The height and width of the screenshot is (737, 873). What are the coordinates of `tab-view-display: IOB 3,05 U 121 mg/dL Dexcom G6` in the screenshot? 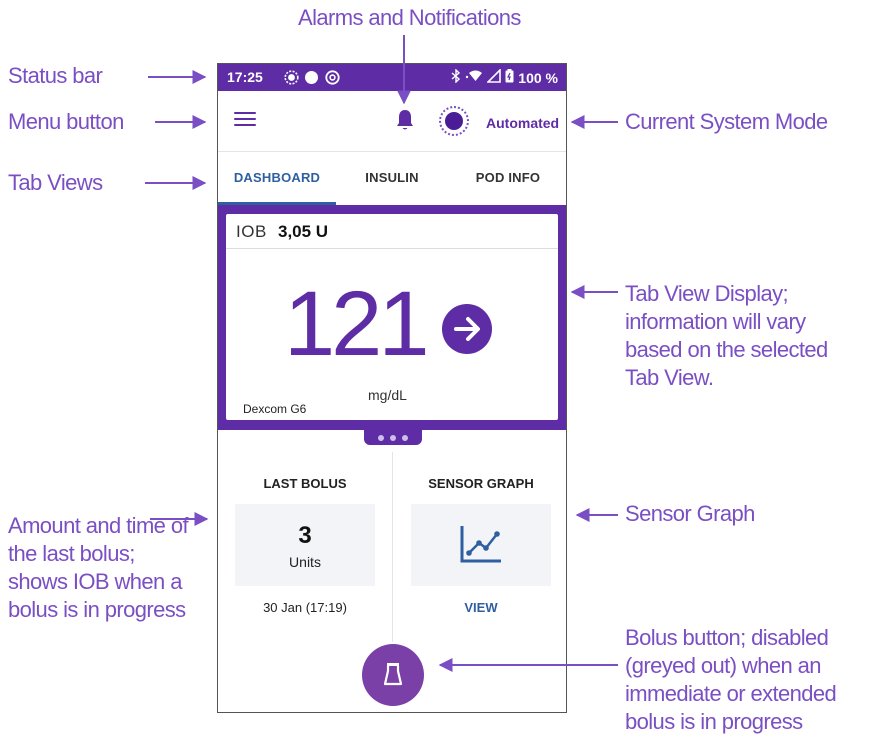 It's located at (392, 317).